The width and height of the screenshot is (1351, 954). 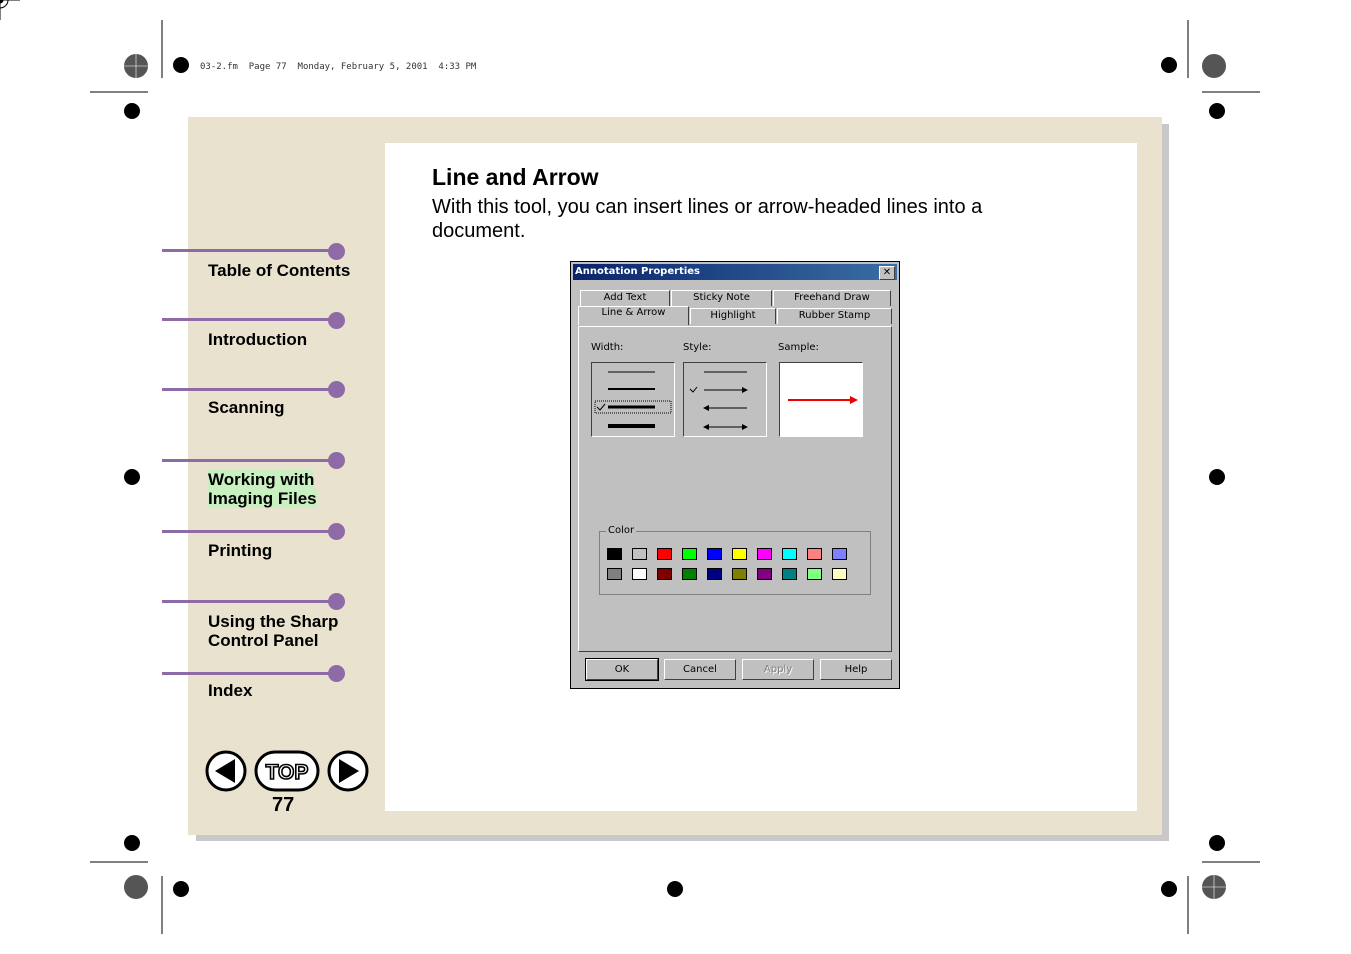 I want to click on nav-label: Index, so click(x=230, y=690).